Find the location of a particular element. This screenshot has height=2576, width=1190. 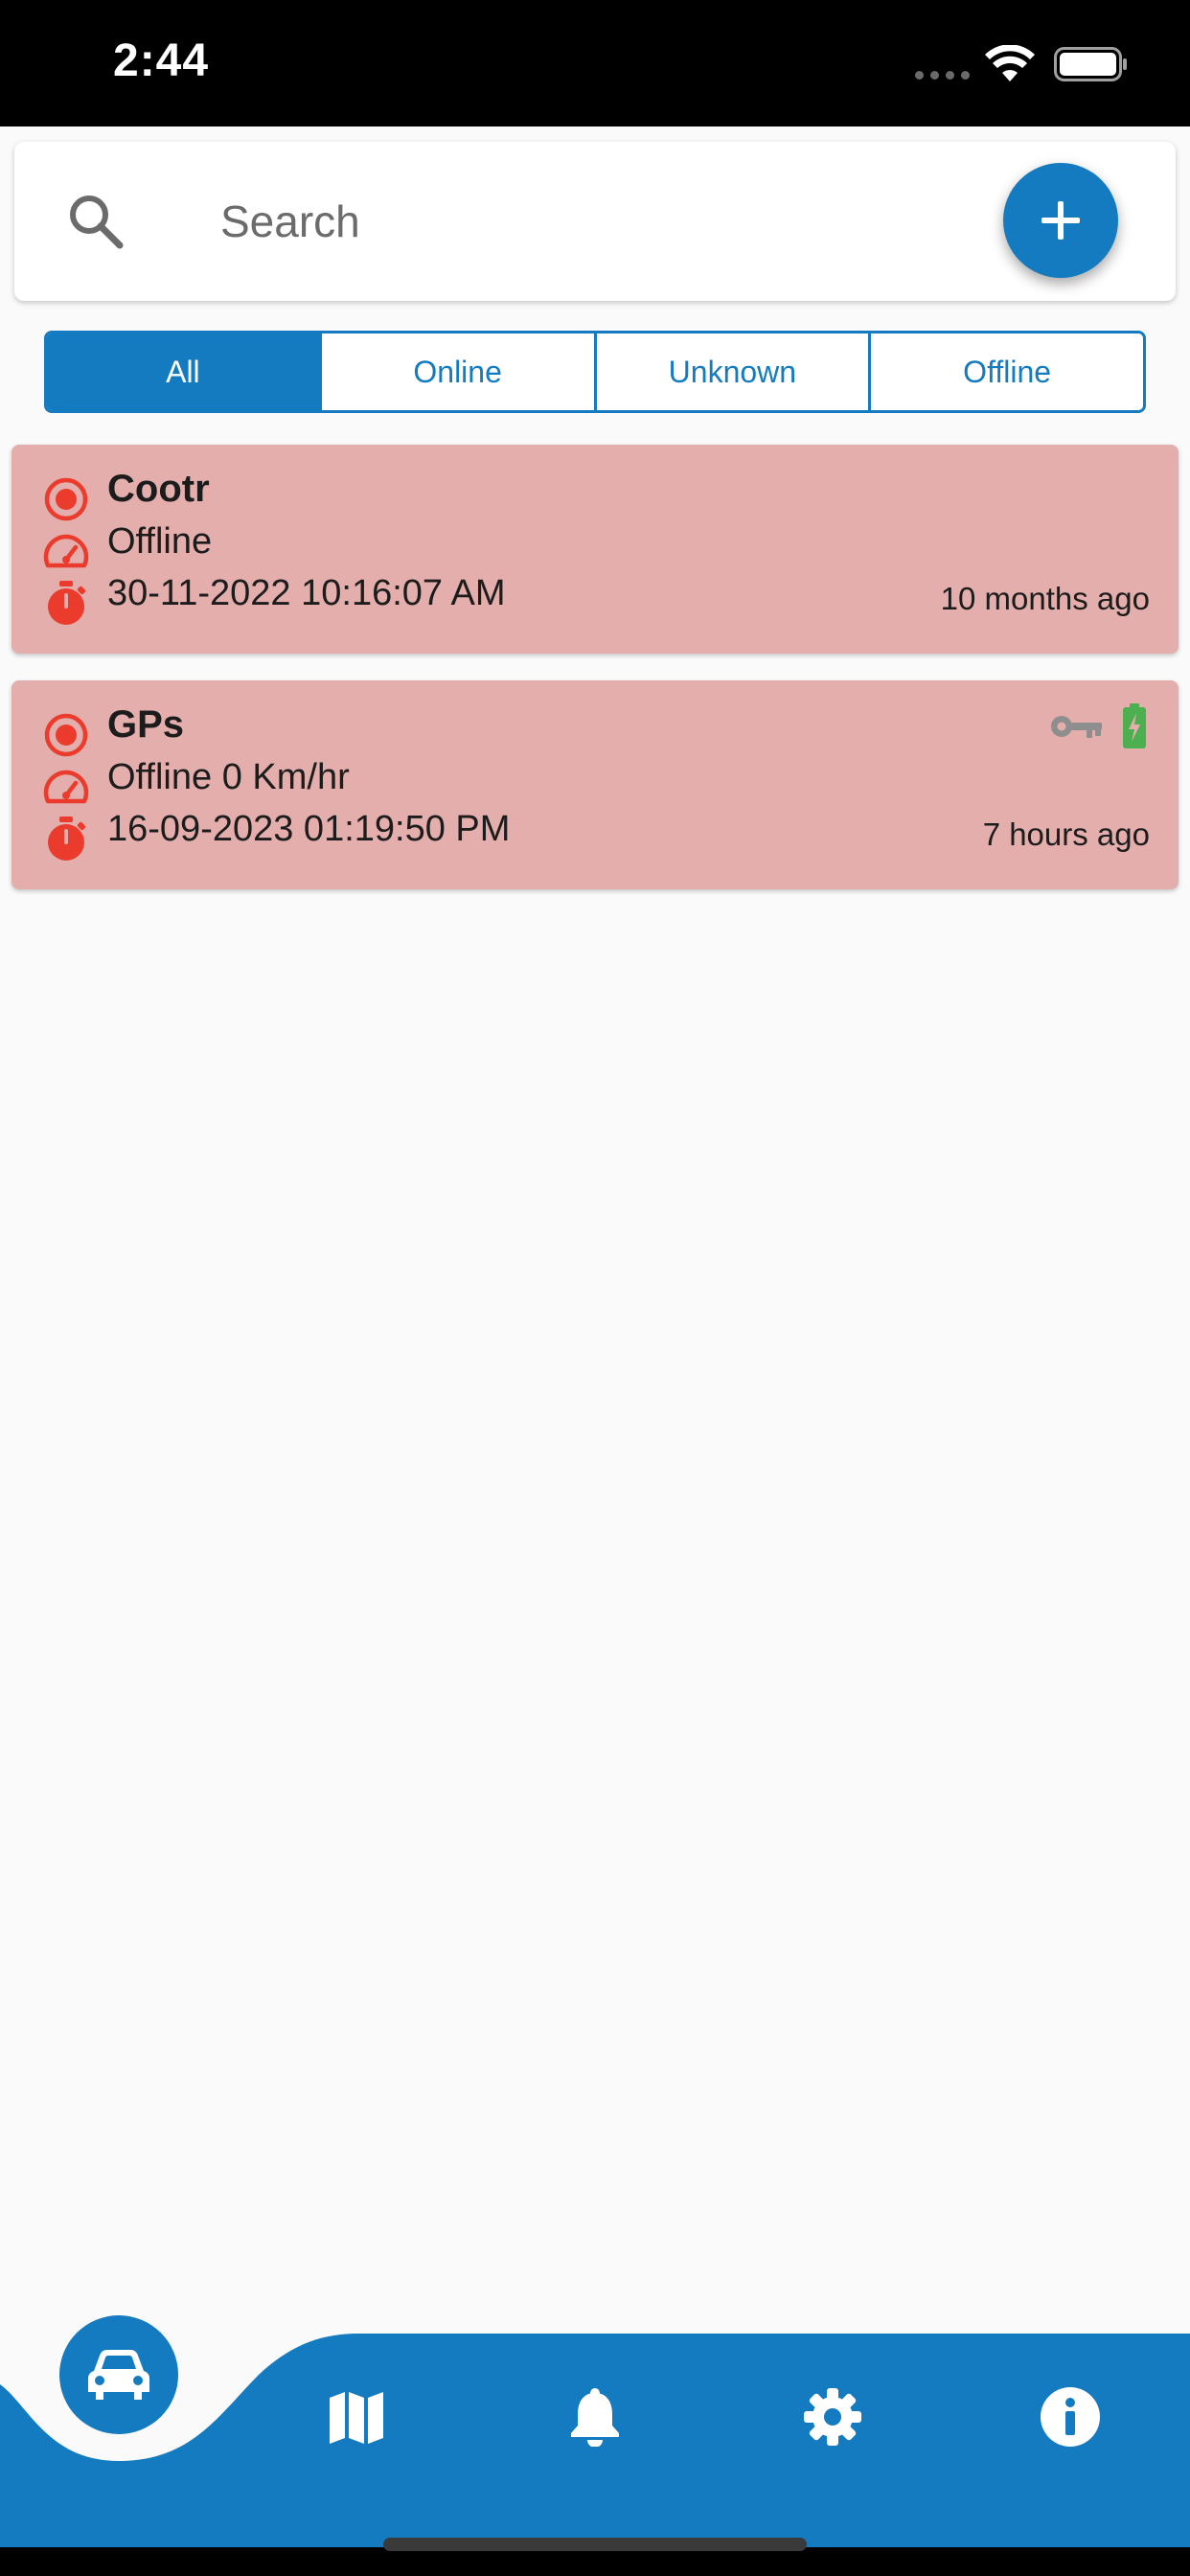

status-filter: All Online Unknown Offline is located at coordinates (595, 372).